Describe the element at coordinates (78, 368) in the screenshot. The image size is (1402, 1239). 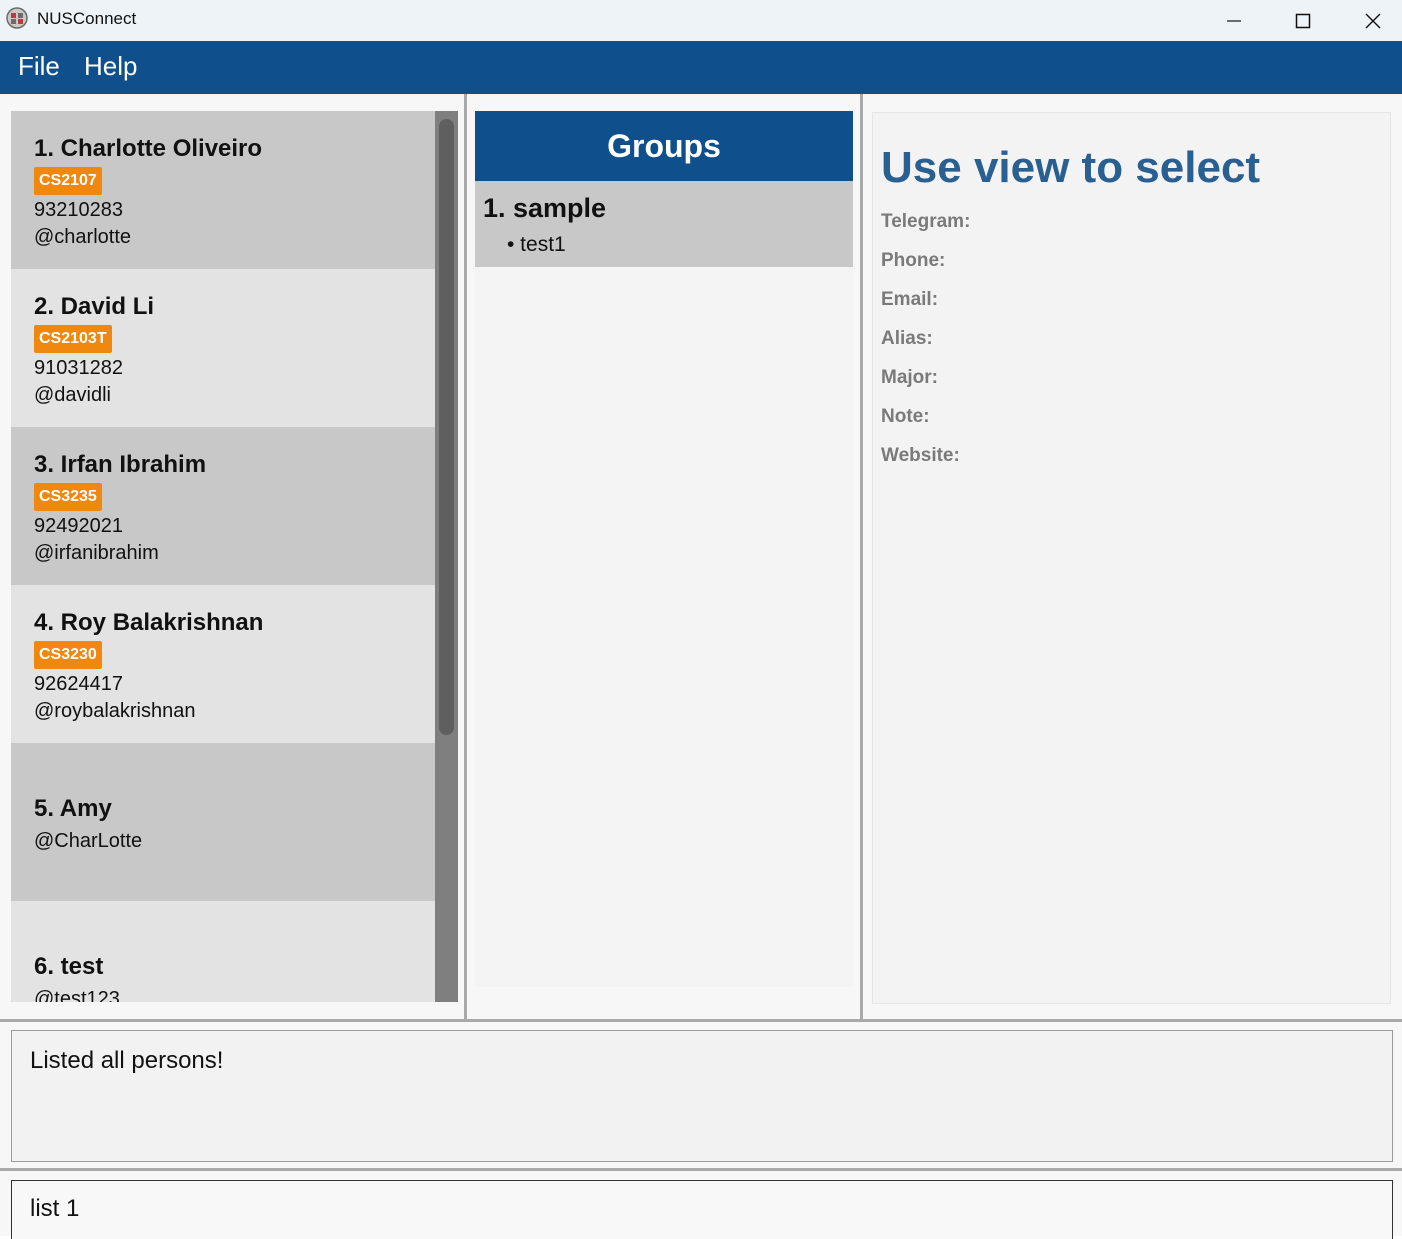
I see `person-phone: 91031282` at that location.